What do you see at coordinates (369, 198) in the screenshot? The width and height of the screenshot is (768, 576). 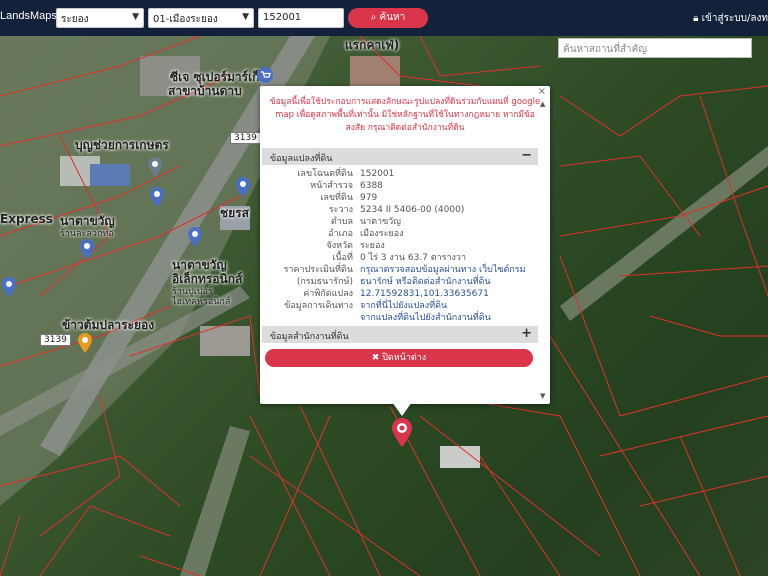 I see `detail-value: 979` at bounding box center [369, 198].